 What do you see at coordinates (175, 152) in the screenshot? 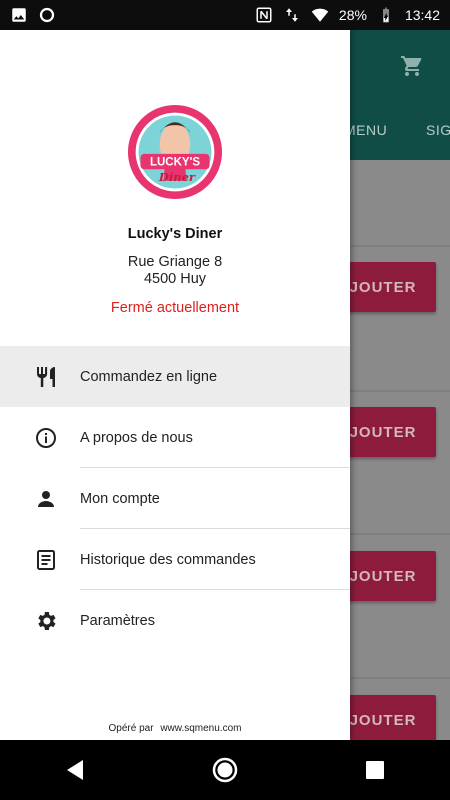
I see `restaurant-logo: LUCKY'S Diner` at bounding box center [175, 152].